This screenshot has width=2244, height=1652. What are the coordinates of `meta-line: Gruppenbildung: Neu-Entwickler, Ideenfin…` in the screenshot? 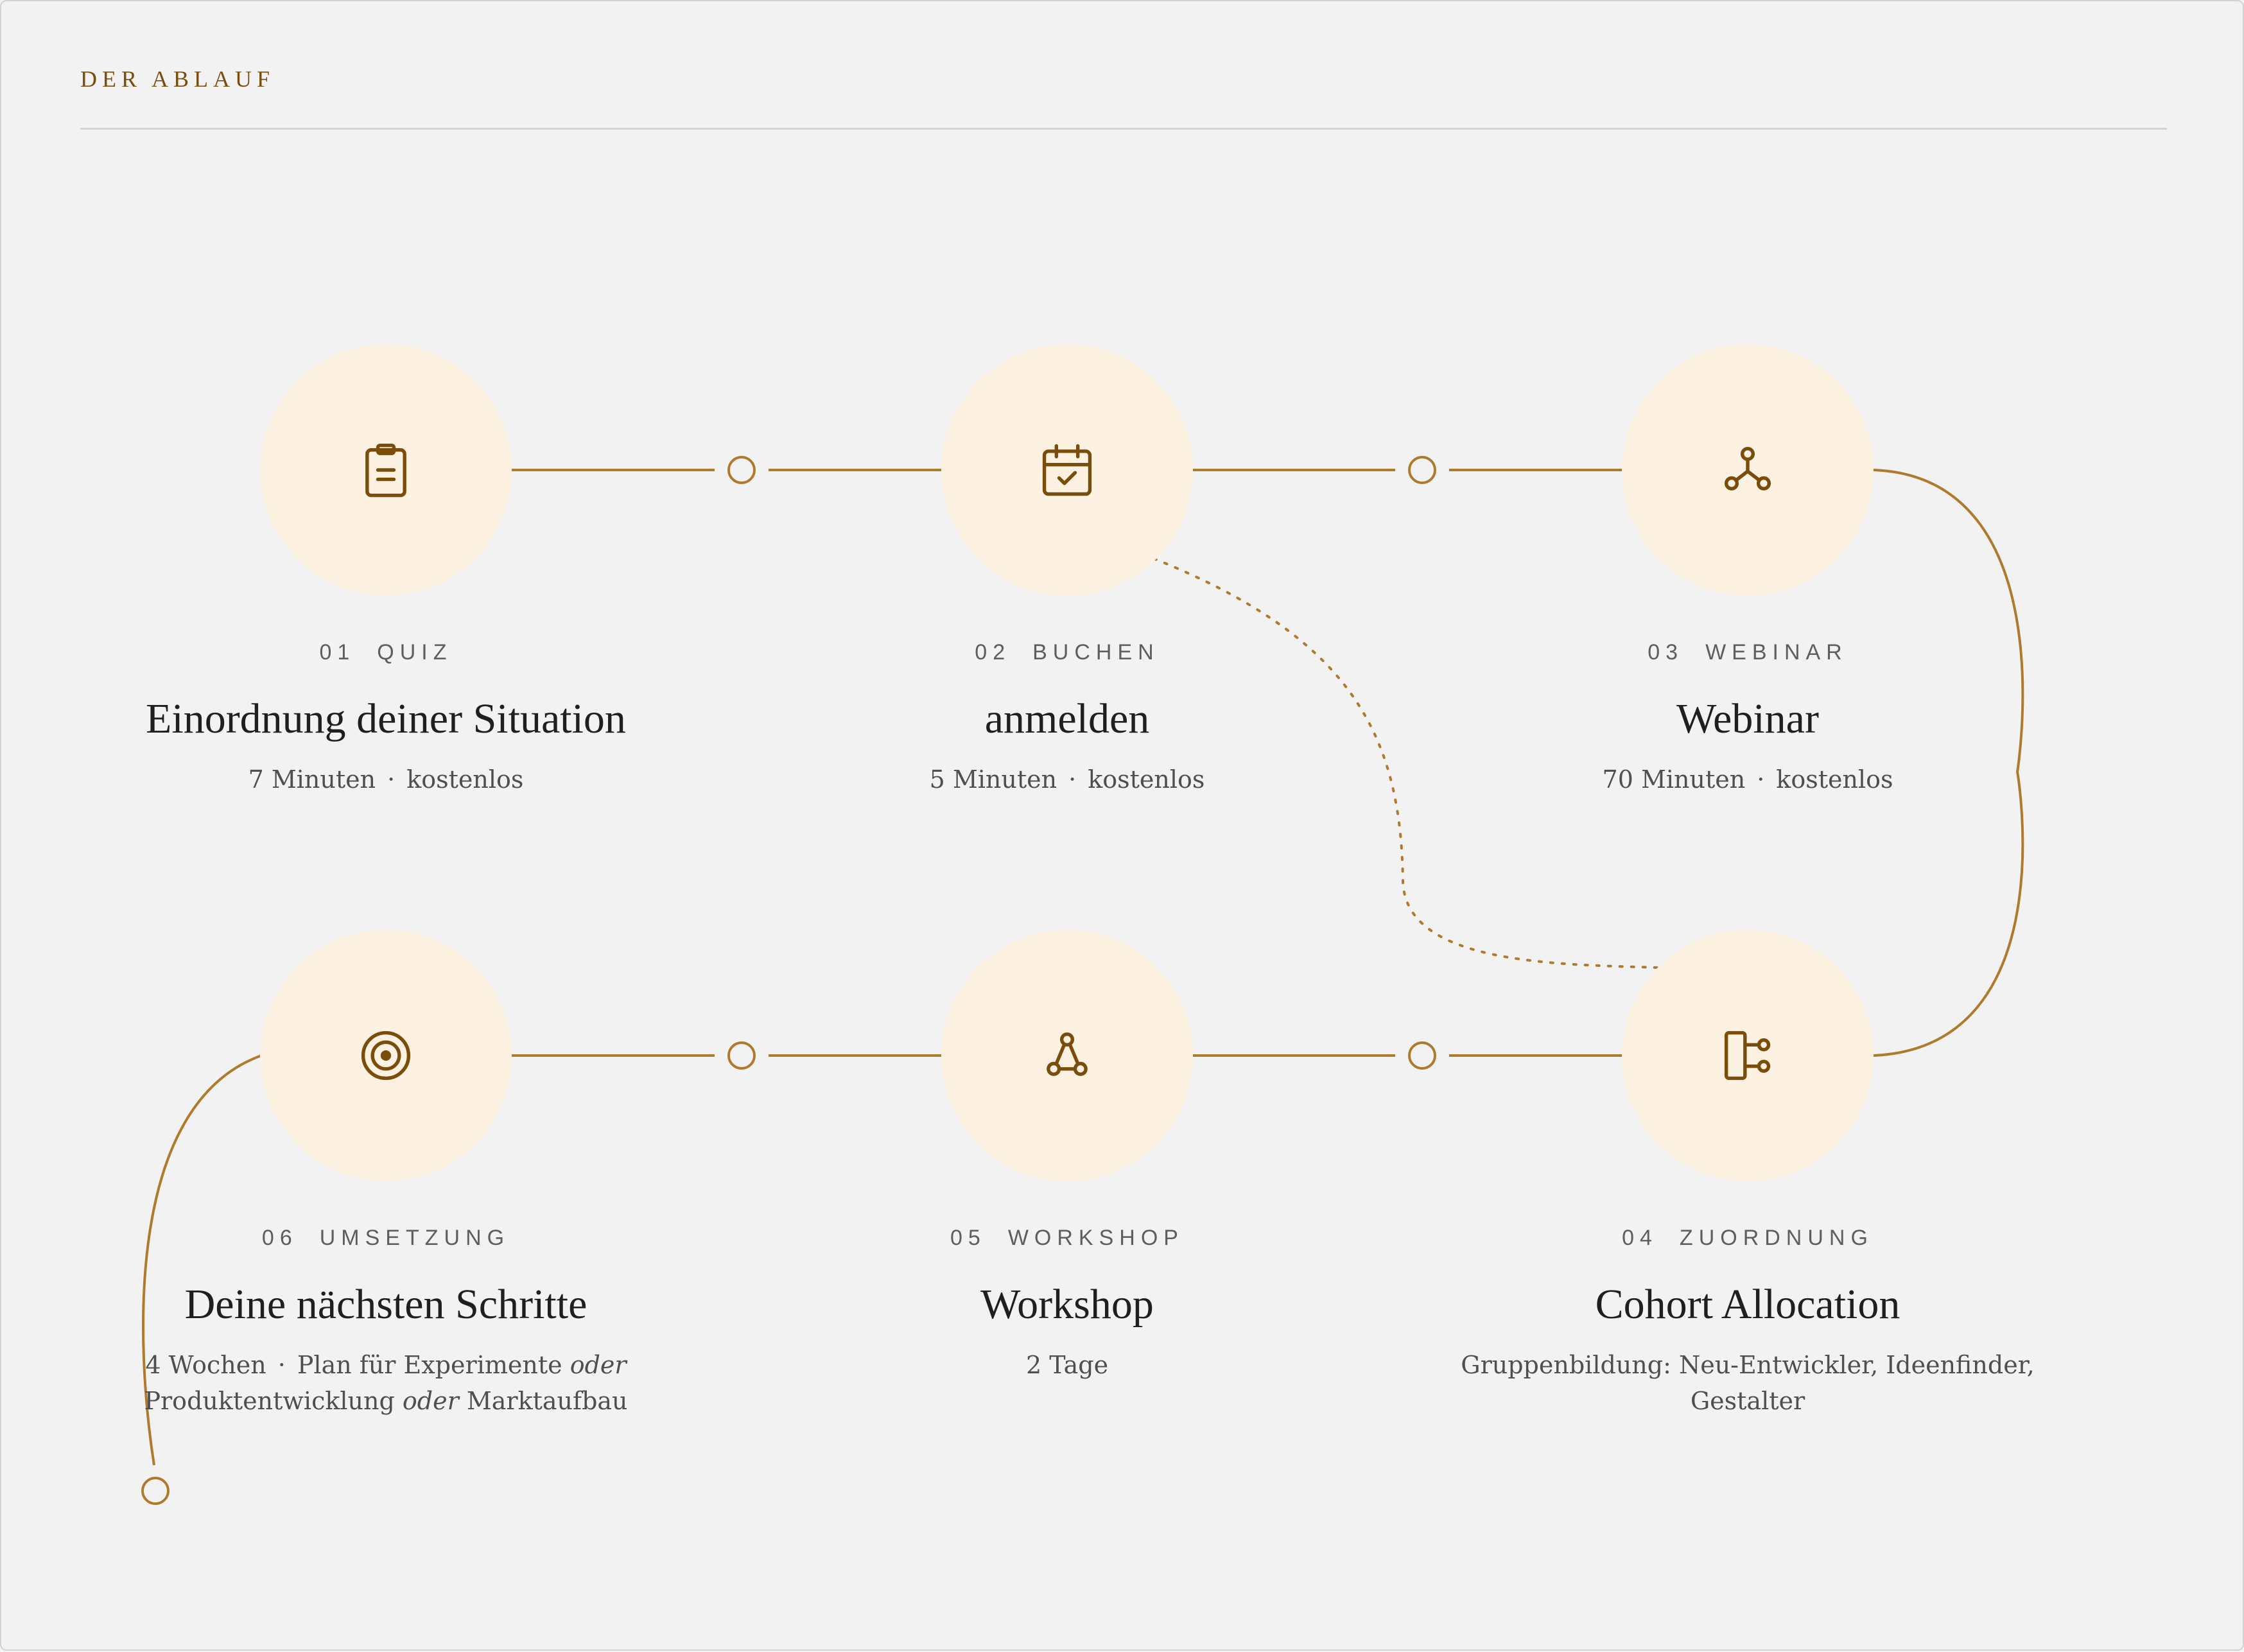 It's located at (1748, 1365).